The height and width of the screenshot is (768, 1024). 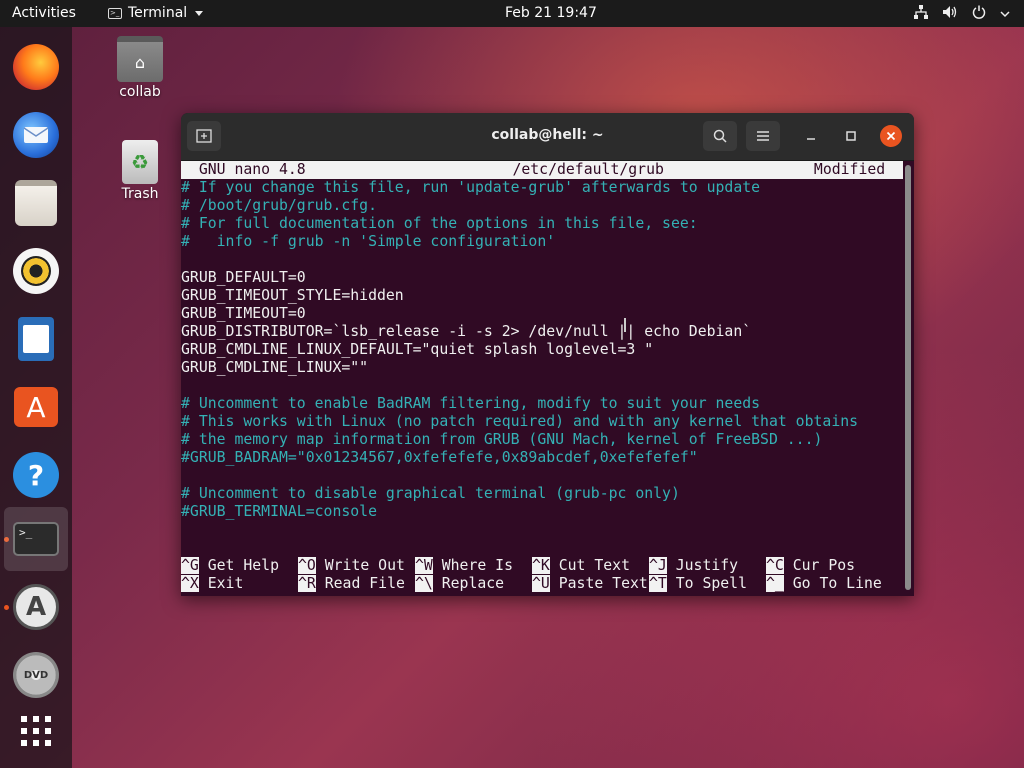 I want to click on ubuntu-software-launcher: A, so click(x=36, y=407).